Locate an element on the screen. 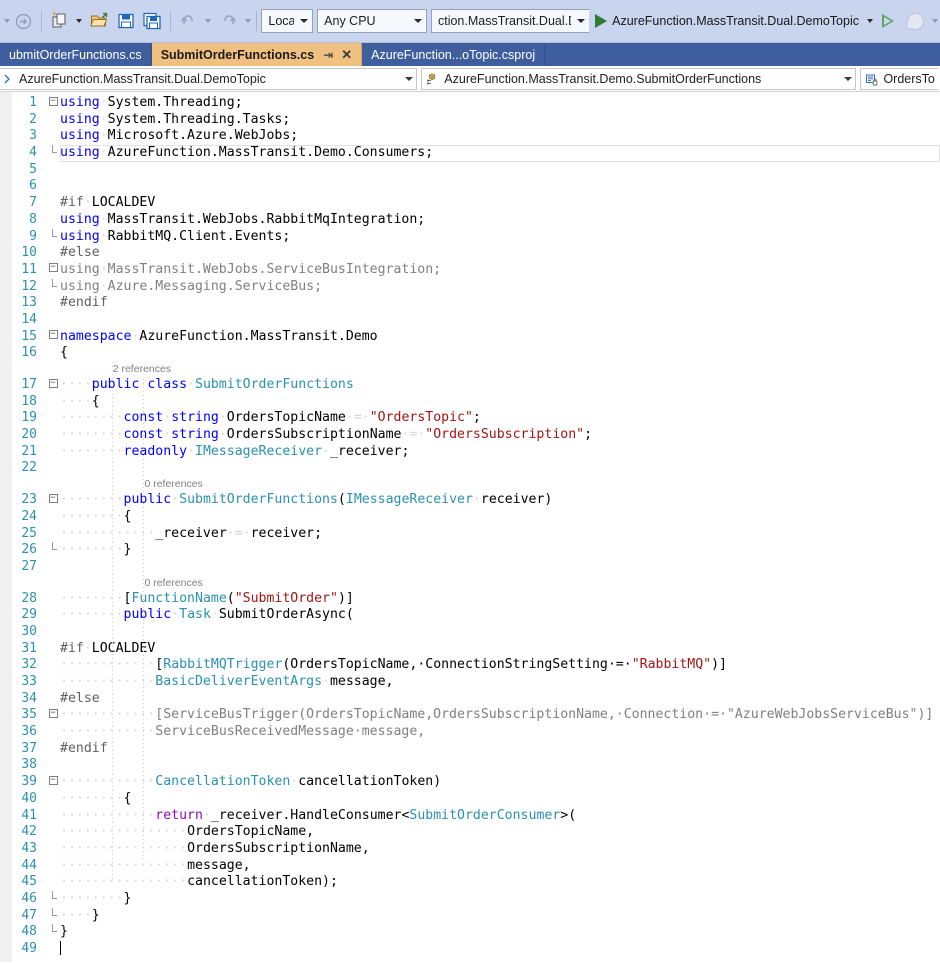 This screenshot has height=963, width=940. code-line: 42 ················OrdersTopicName, is located at coordinates (470, 832).